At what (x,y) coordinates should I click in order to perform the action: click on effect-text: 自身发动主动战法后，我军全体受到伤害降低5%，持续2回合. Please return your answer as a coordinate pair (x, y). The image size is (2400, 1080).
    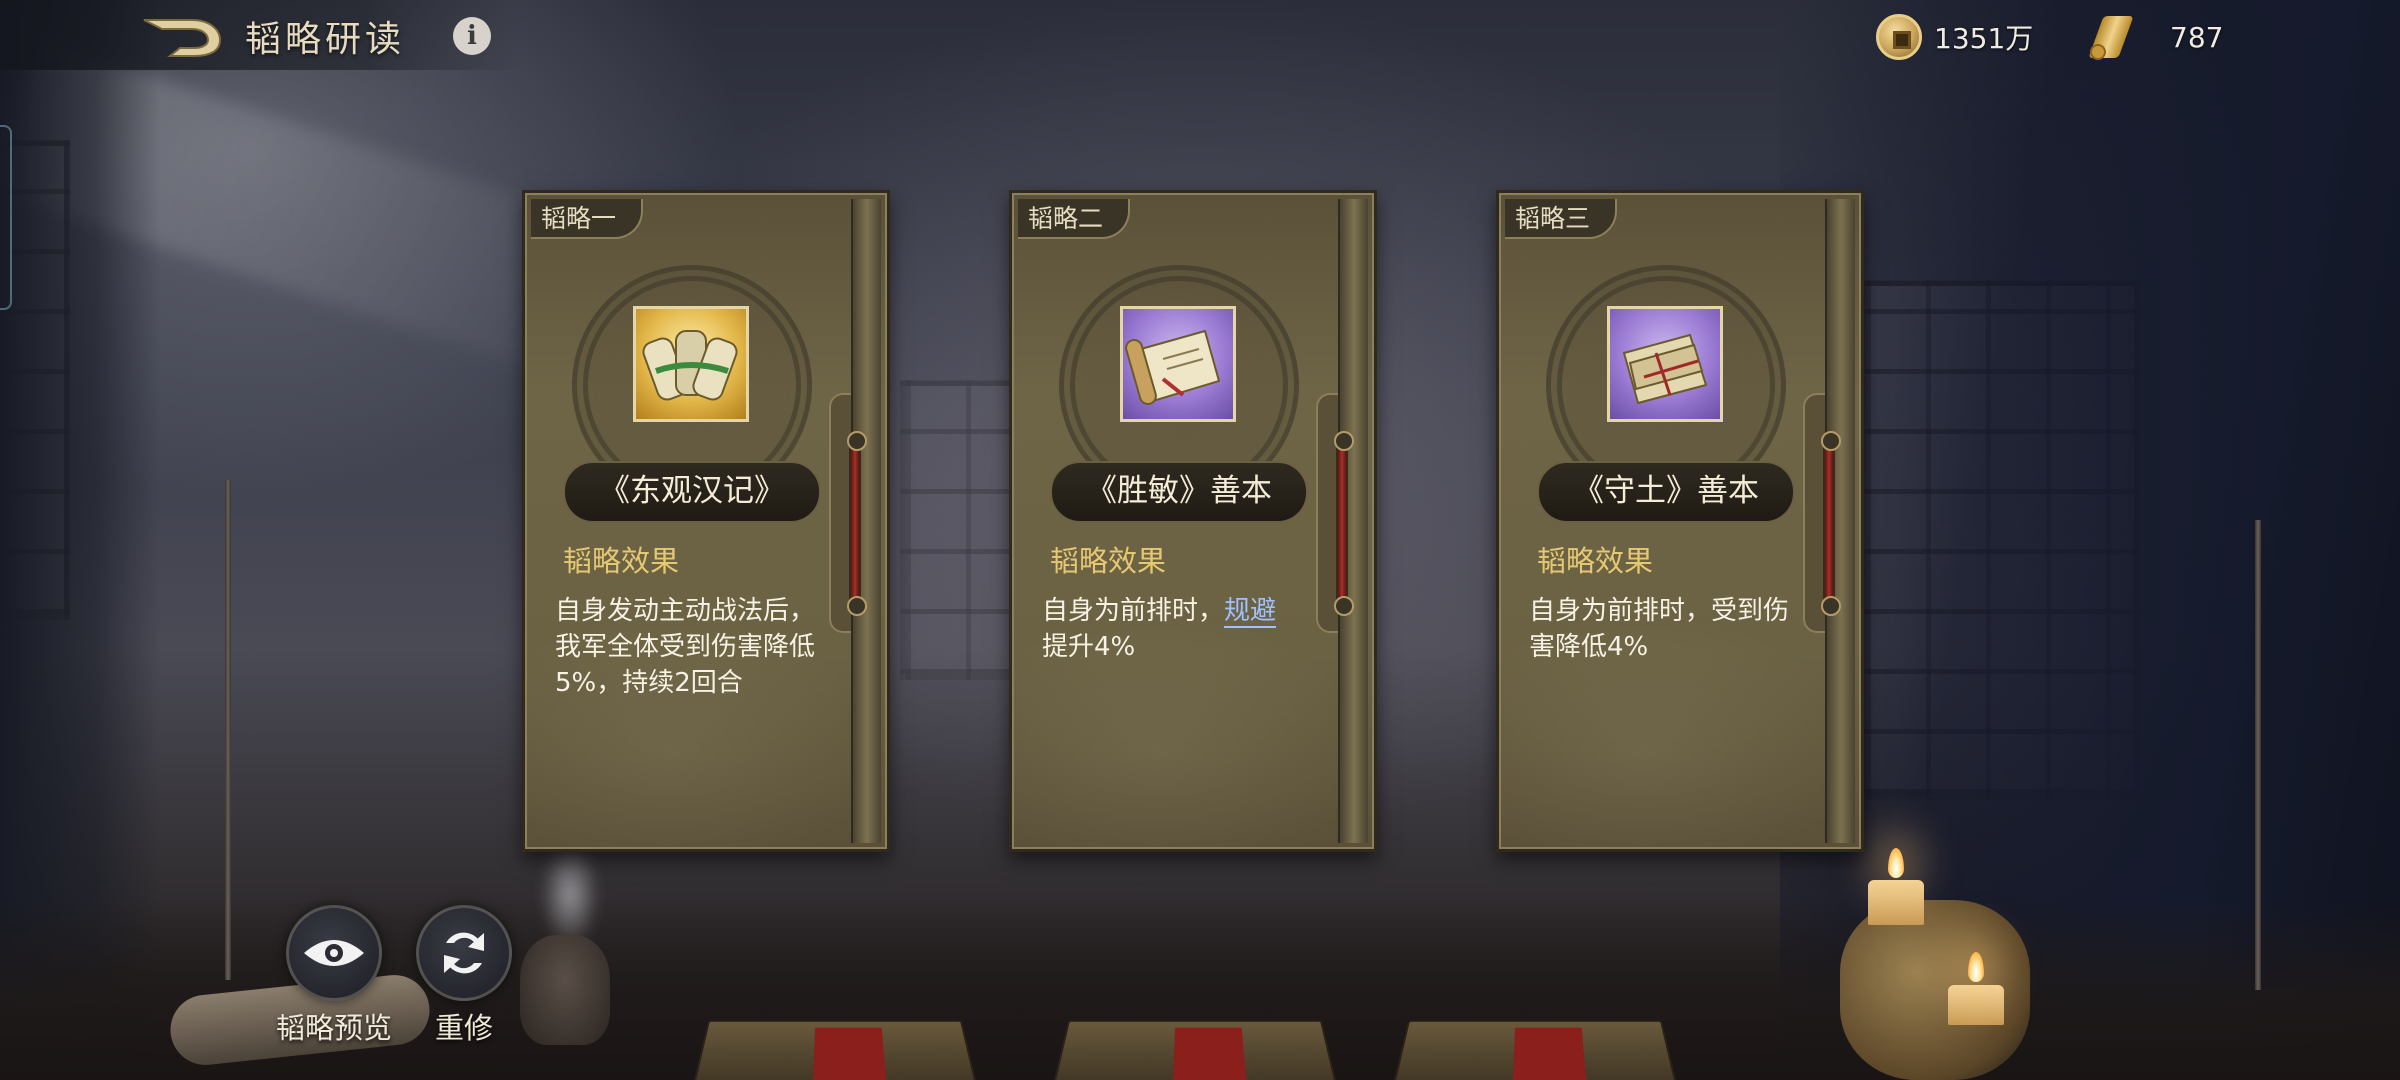
    Looking at the image, I should click on (685, 647).